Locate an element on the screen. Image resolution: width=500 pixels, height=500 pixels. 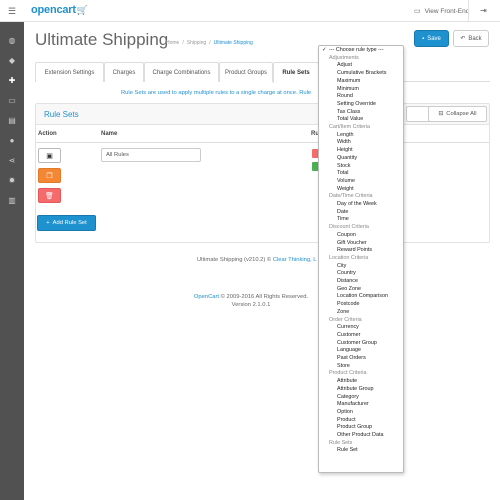
dropdown-item-label: Setting Override is located at coordinates (356, 103).